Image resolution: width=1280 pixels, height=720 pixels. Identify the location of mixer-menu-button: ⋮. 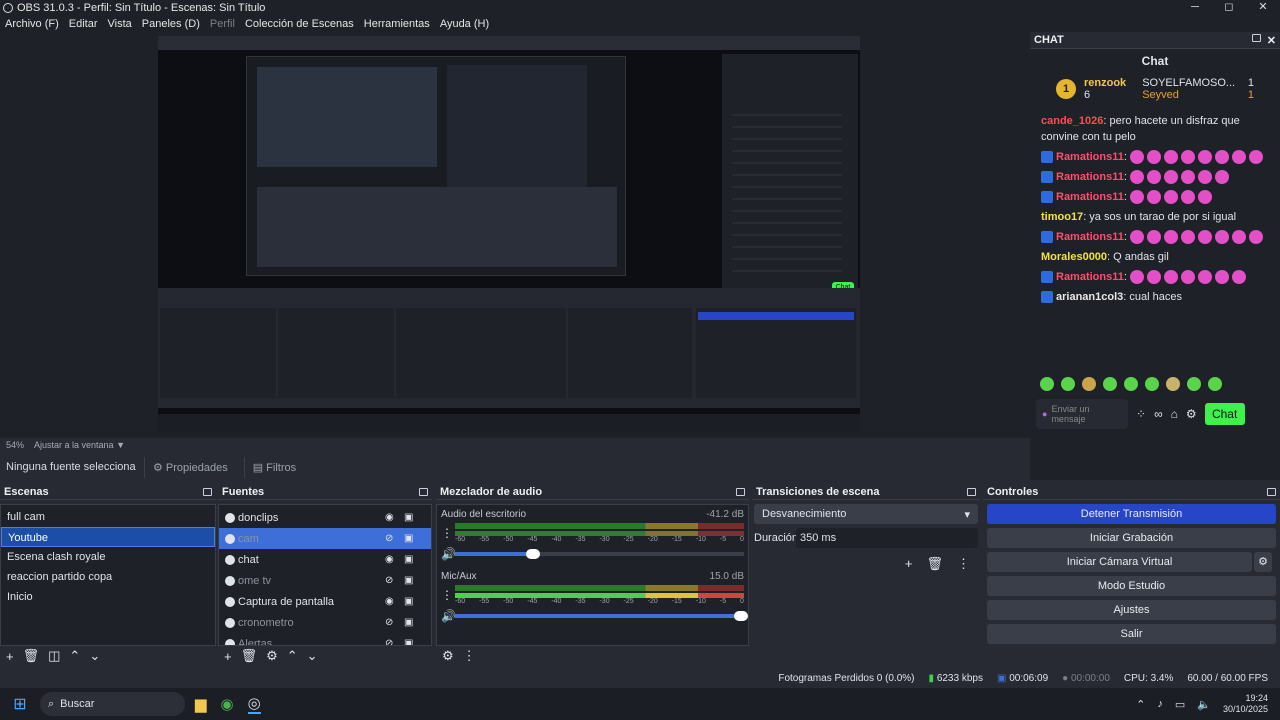
(469, 656).